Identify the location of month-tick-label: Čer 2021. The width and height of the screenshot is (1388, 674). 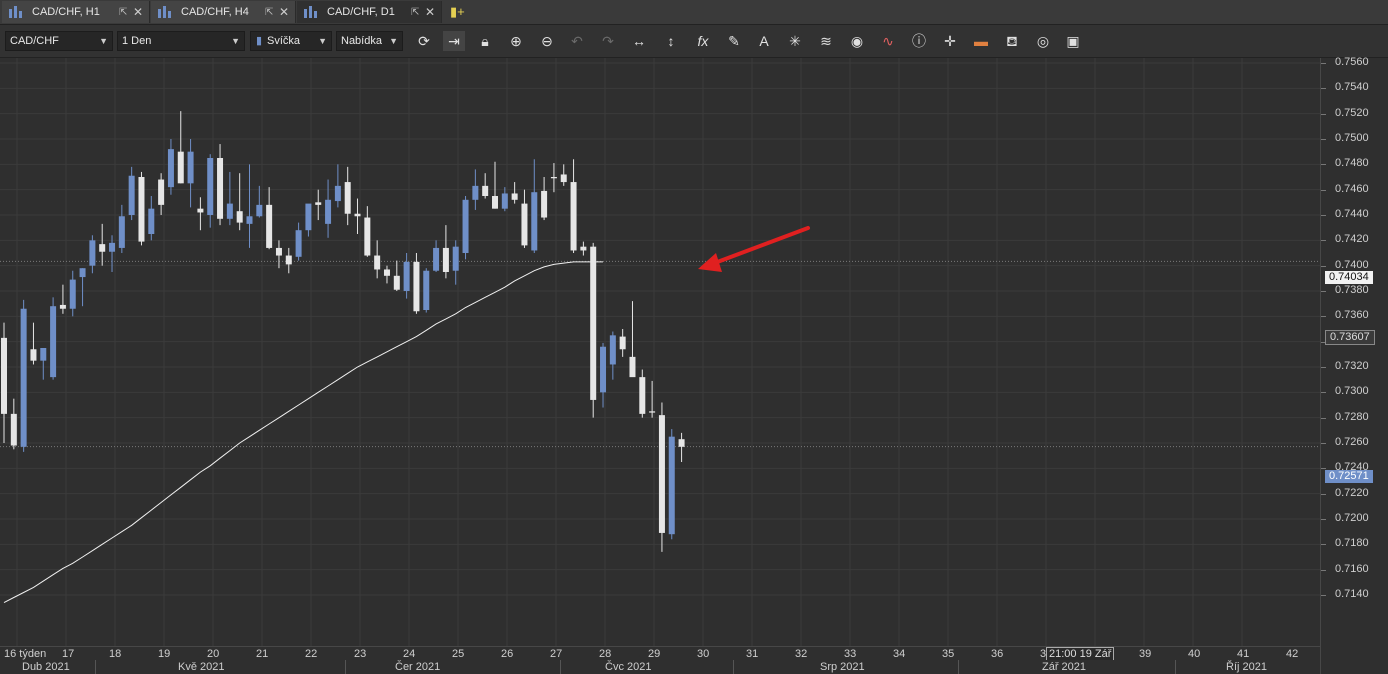
(418, 667).